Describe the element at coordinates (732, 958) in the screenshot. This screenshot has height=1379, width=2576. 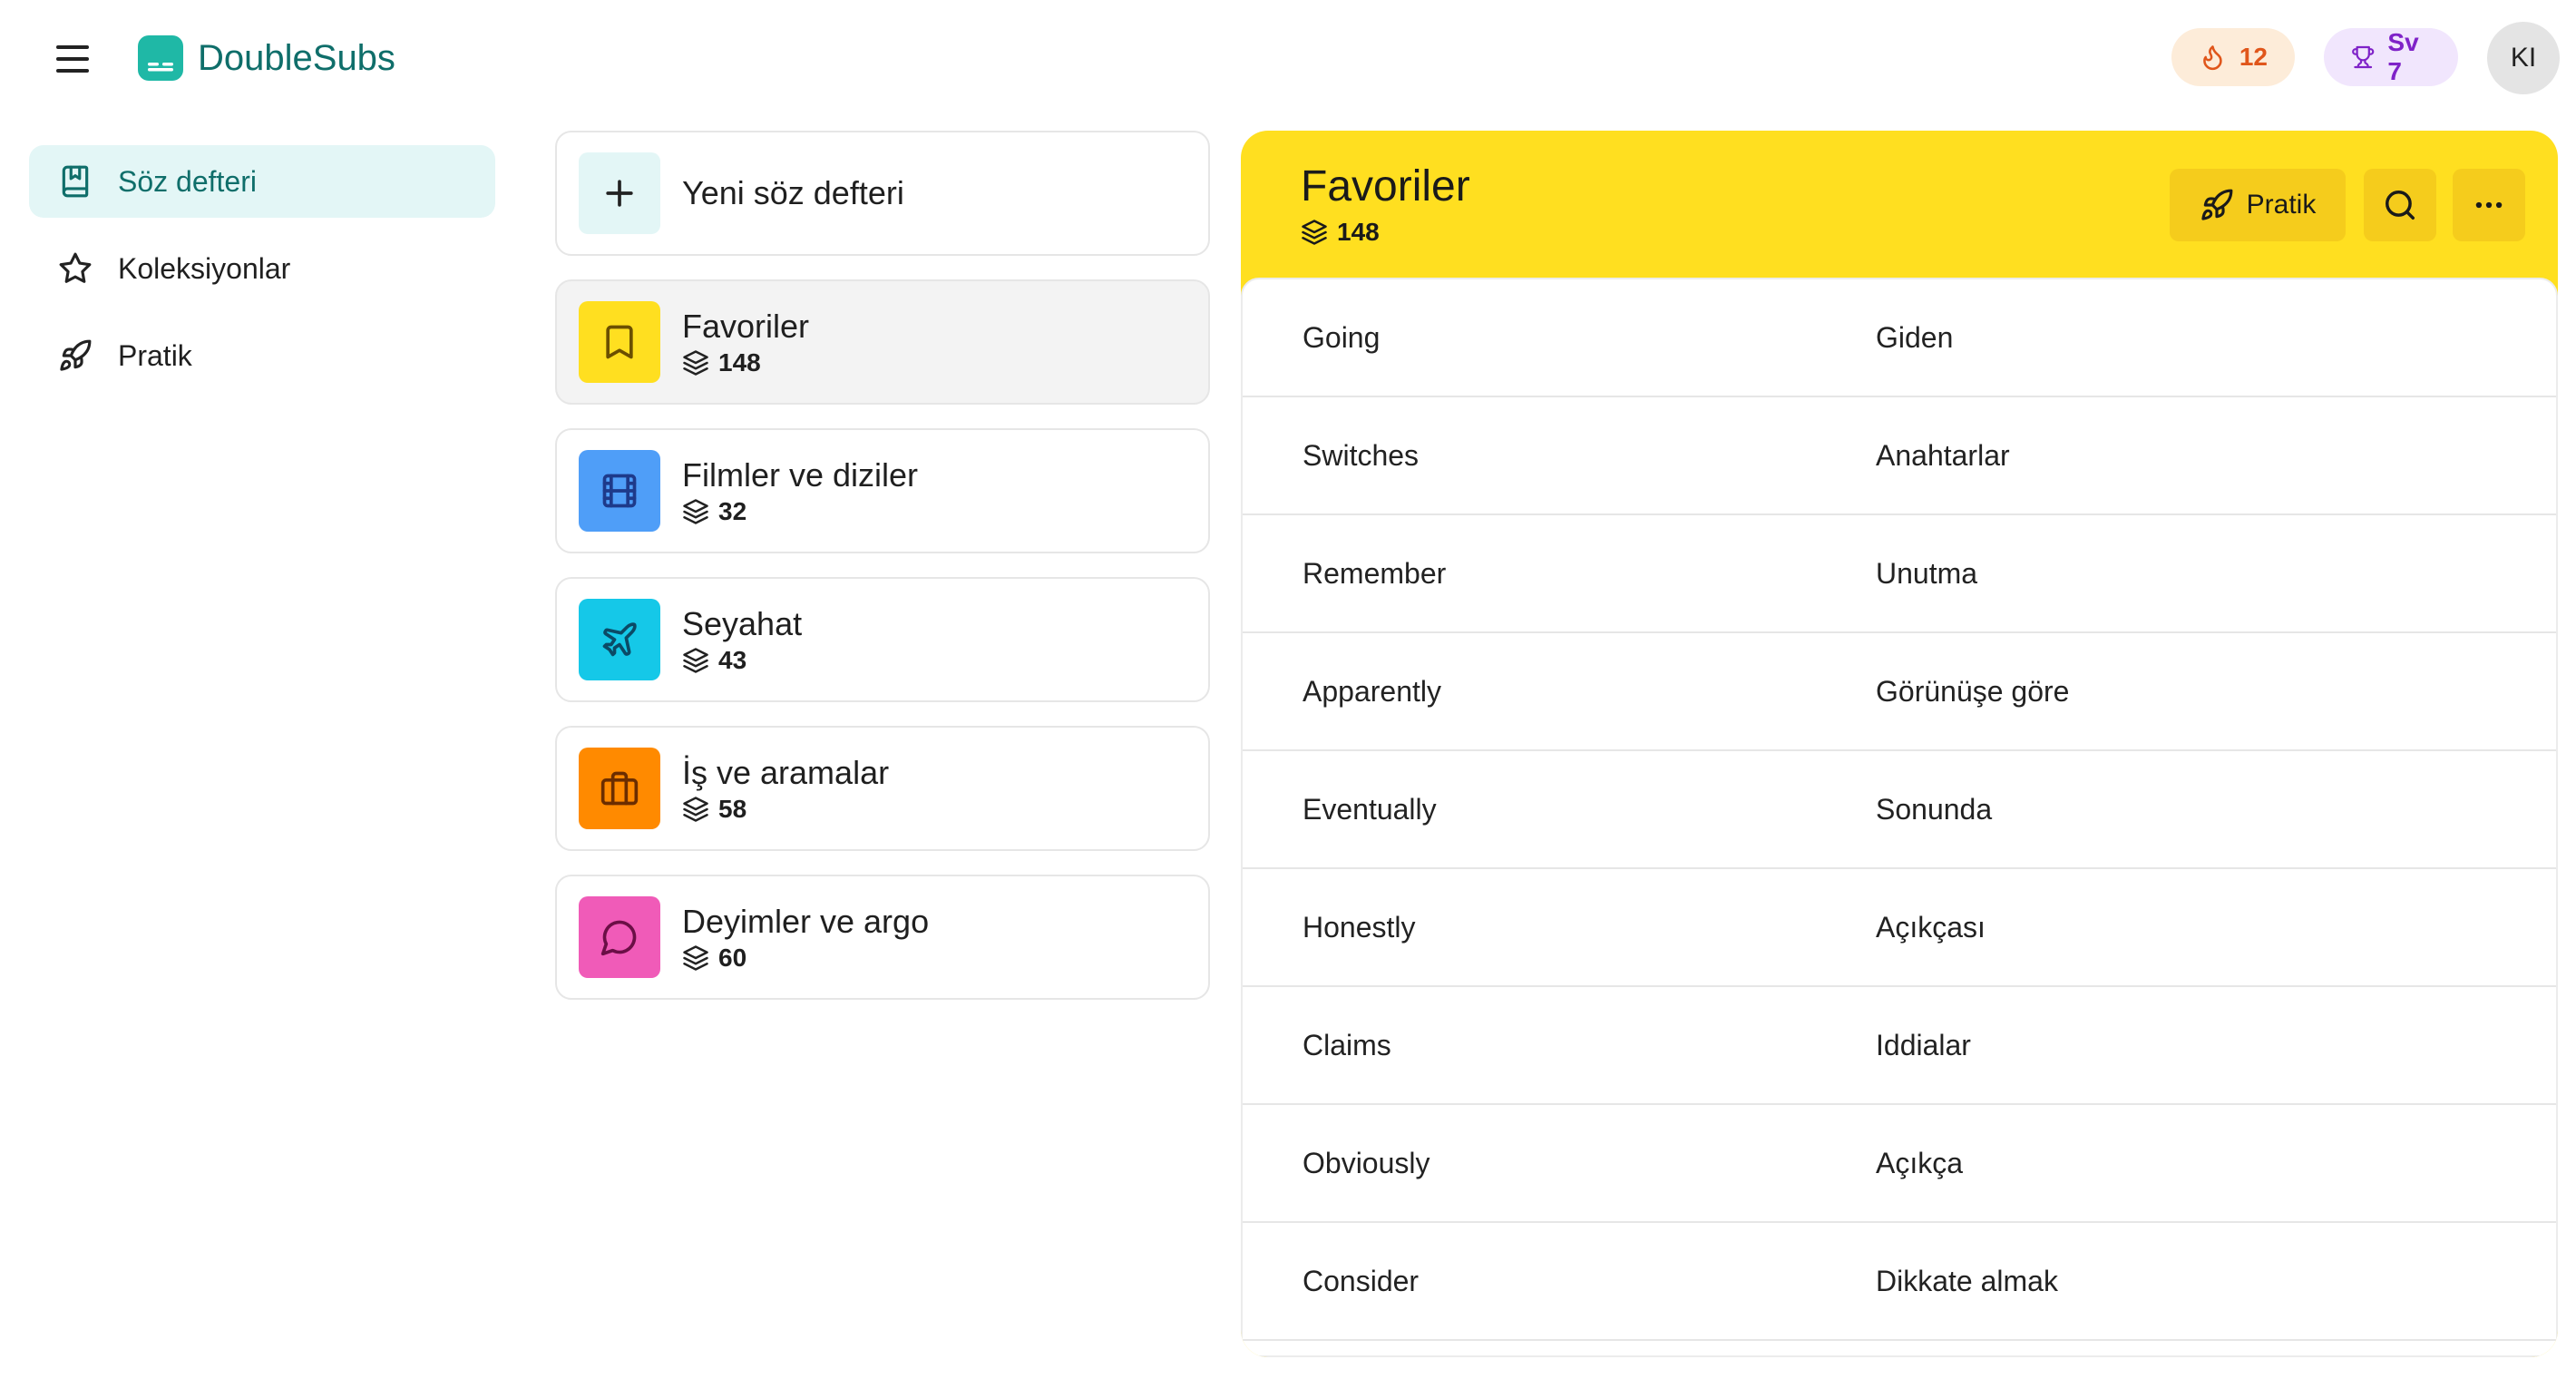
I see `notebook-count: 60` at that location.